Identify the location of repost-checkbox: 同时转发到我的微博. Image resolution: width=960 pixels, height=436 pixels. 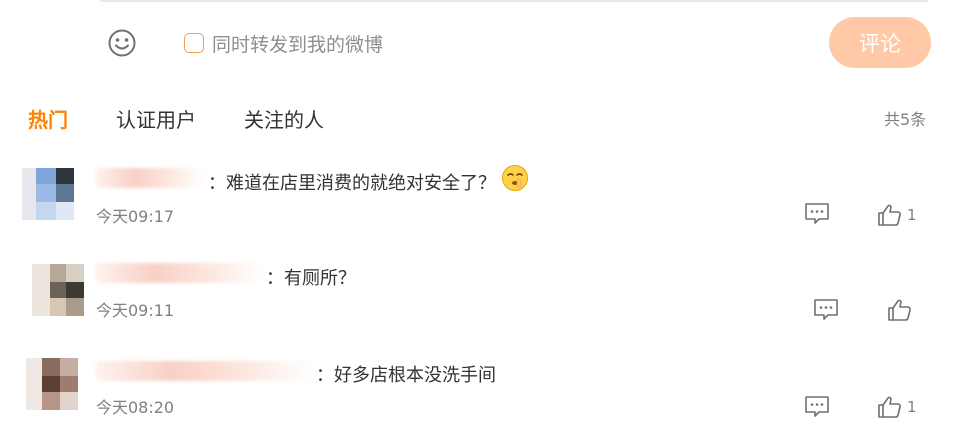
(284, 43).